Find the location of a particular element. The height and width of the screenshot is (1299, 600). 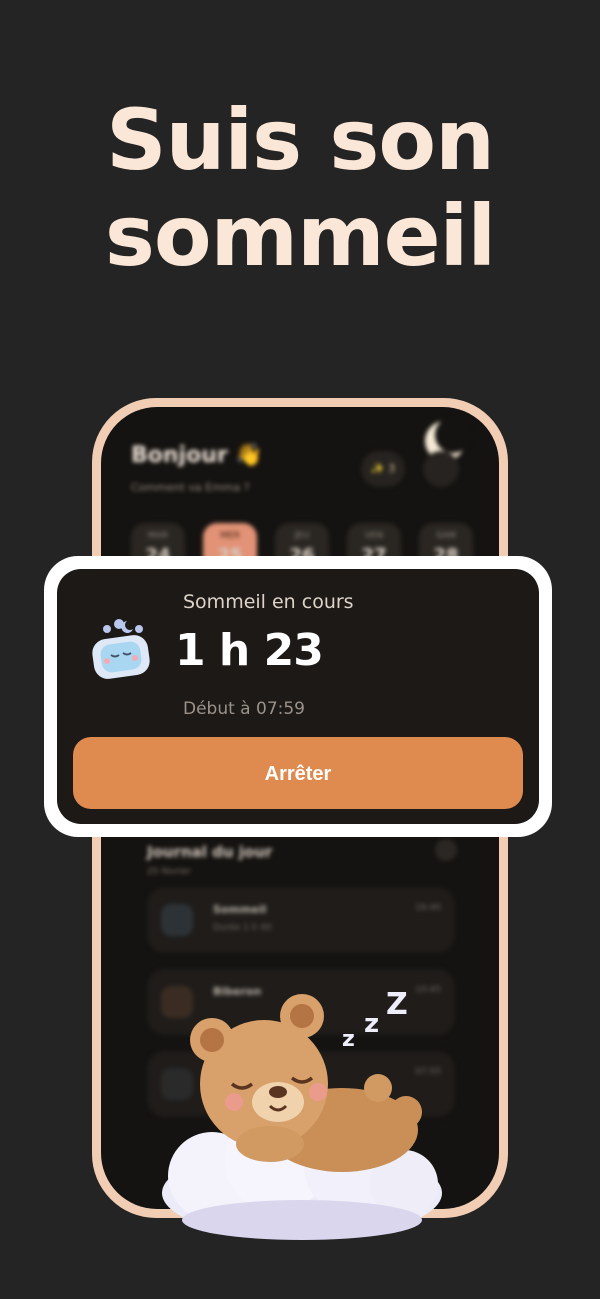

headline: Suis son sommeil is located at coordinates (300, 188).